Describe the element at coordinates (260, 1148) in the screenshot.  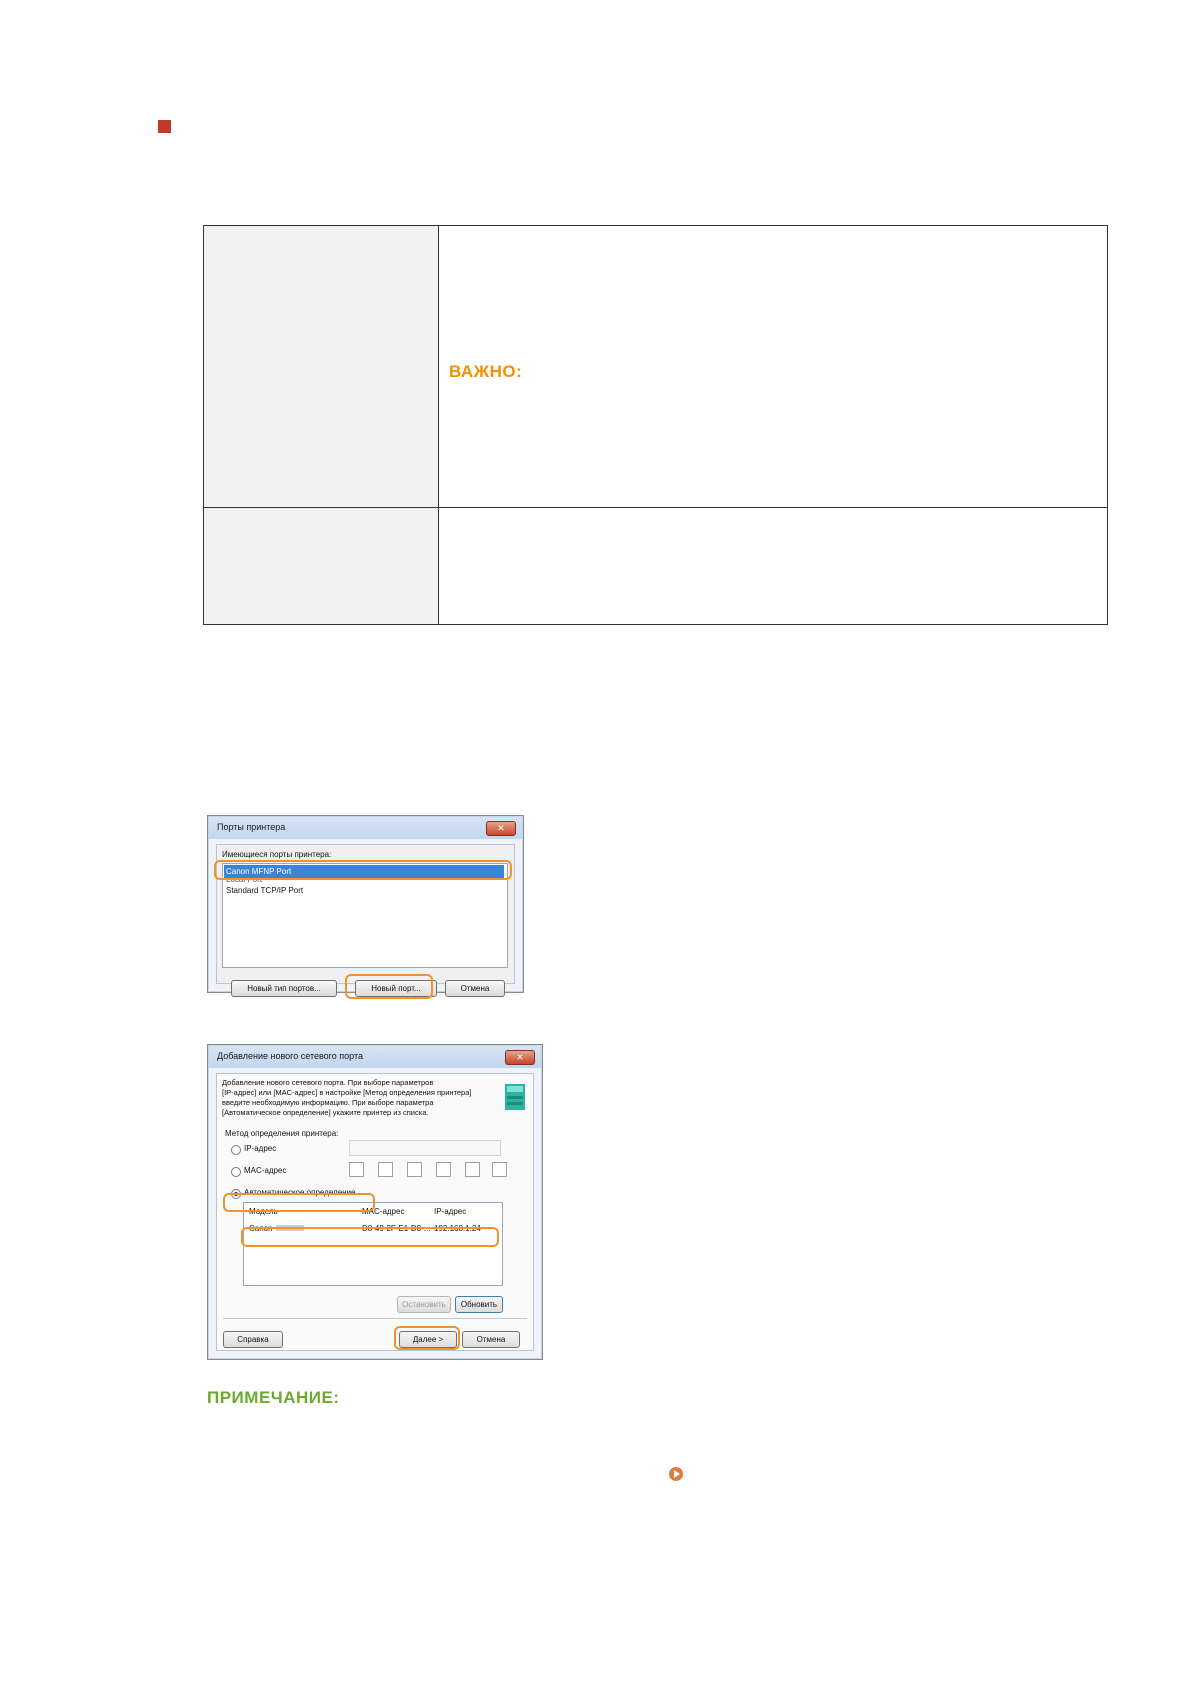
I see `ip-address-radio-label: IP-адрес` at that location.